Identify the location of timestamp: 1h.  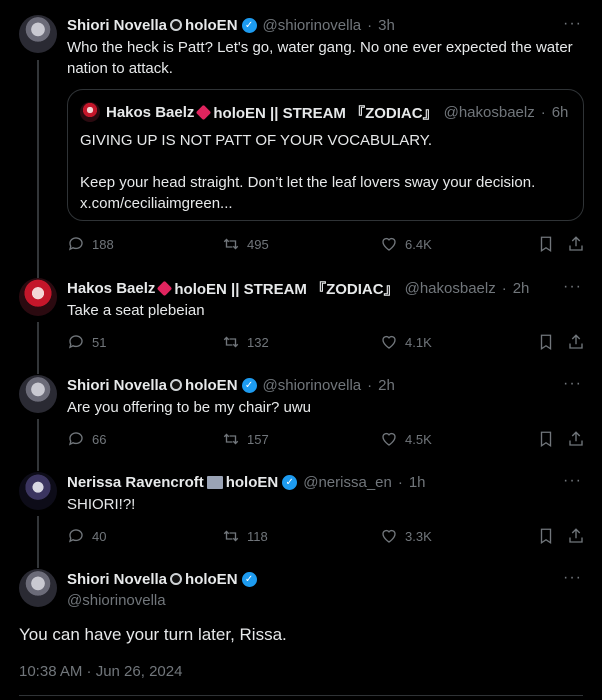
(417, 482).